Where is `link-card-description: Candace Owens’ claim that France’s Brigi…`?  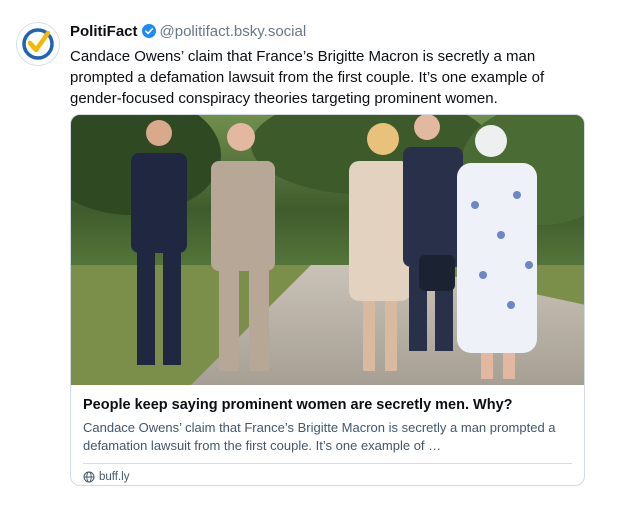
link-card-description: Candace Owens’ claim that France’s Brigi… is located at coordinates (319, 436).